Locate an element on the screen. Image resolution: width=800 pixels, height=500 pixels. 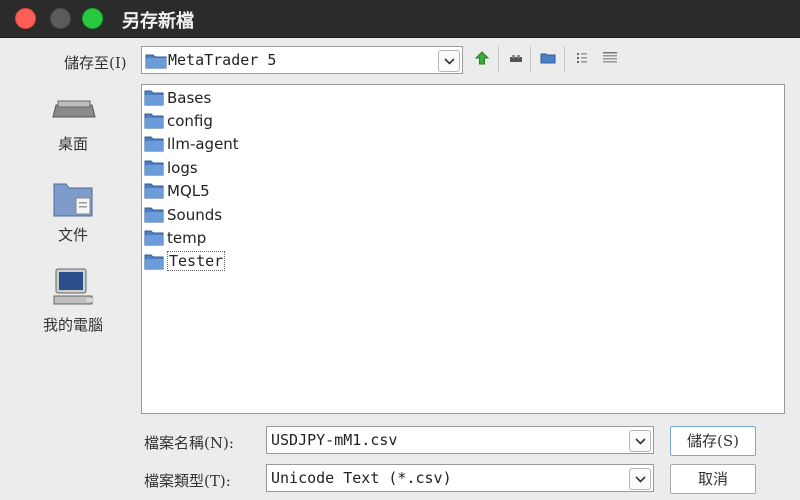
filetype-combo: Unicode Text (*.csv) is located at coordinates (460, 478).